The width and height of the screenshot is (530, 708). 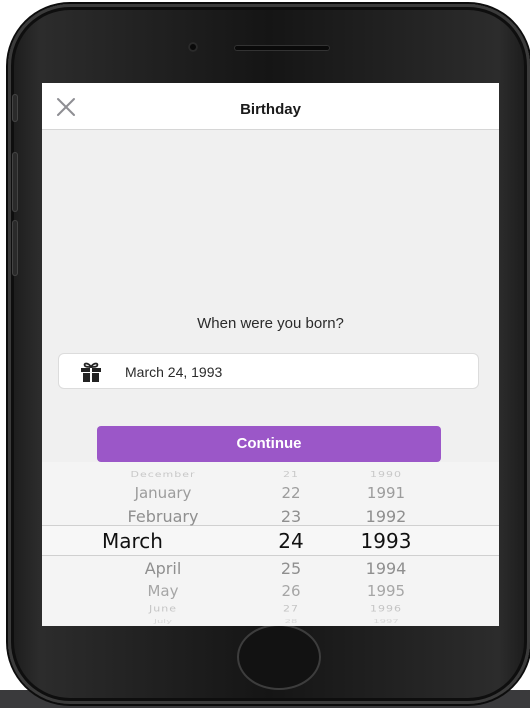 I want to click on day-wheel: 21 22 23 24 25 26 27 28, so click(x=291, y=544).